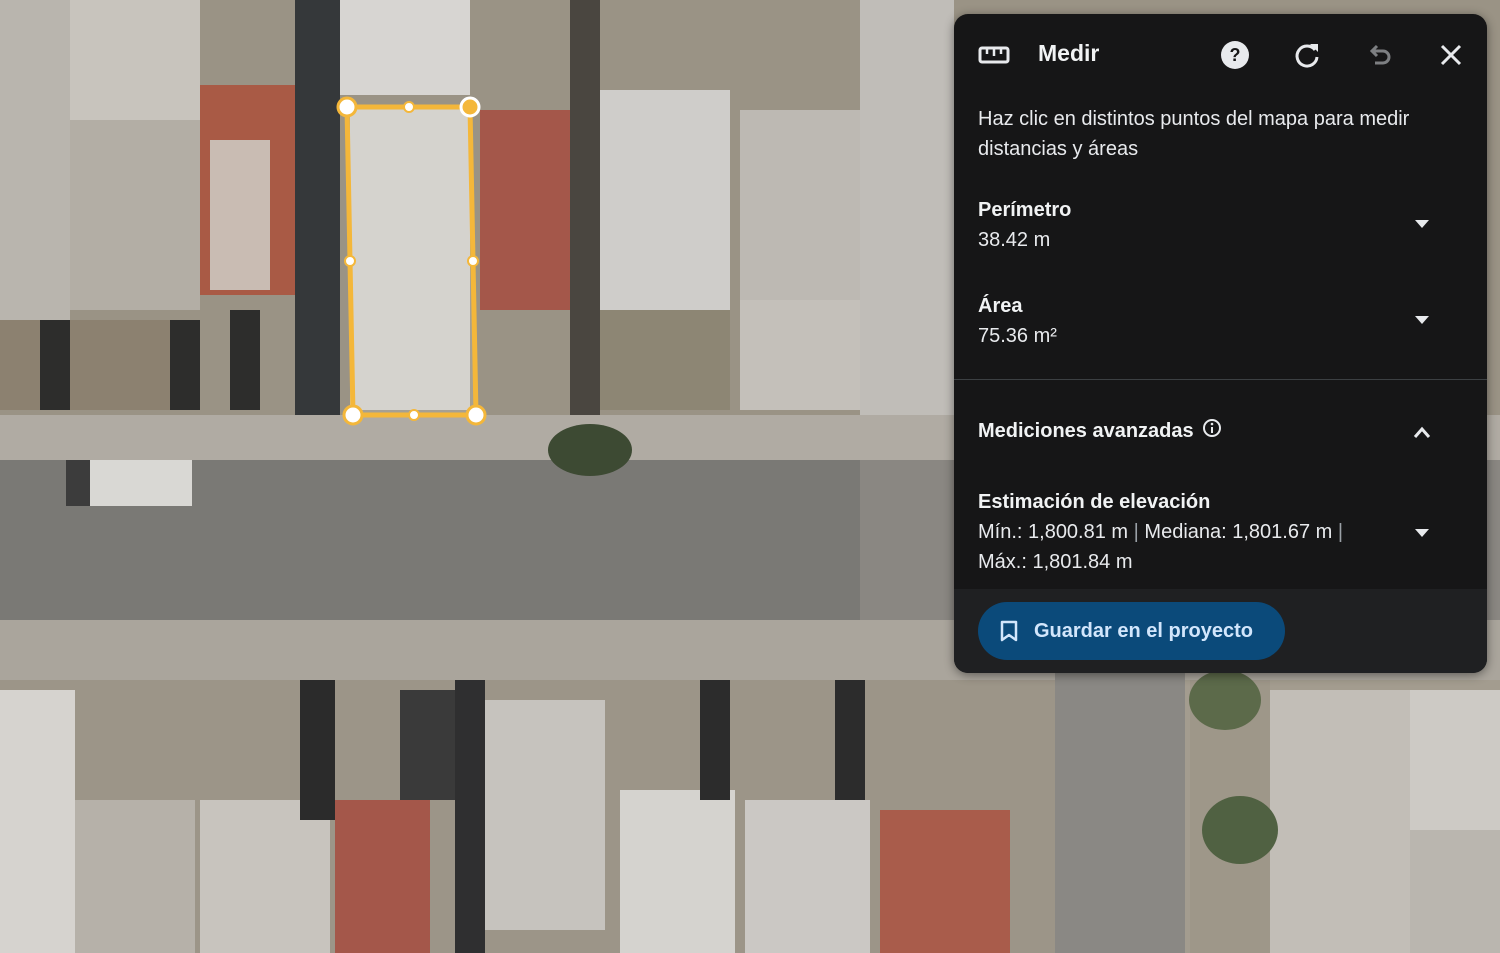 This screenshot has width=1500, height=953. I want to click on ruler-icon, so click(994, 57).